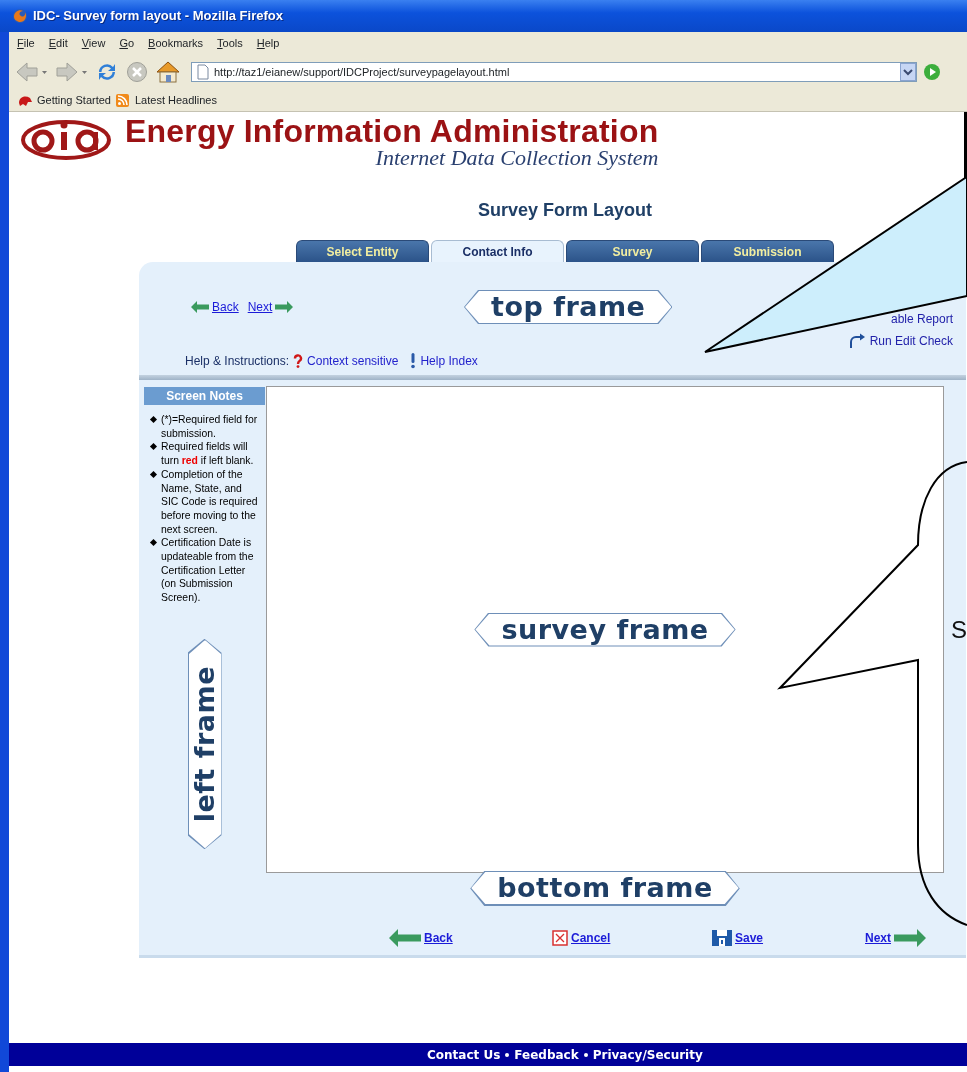  Describe the element at coordinates (921, 319) in the screenshot. I see `report-link: able Report` at that location.